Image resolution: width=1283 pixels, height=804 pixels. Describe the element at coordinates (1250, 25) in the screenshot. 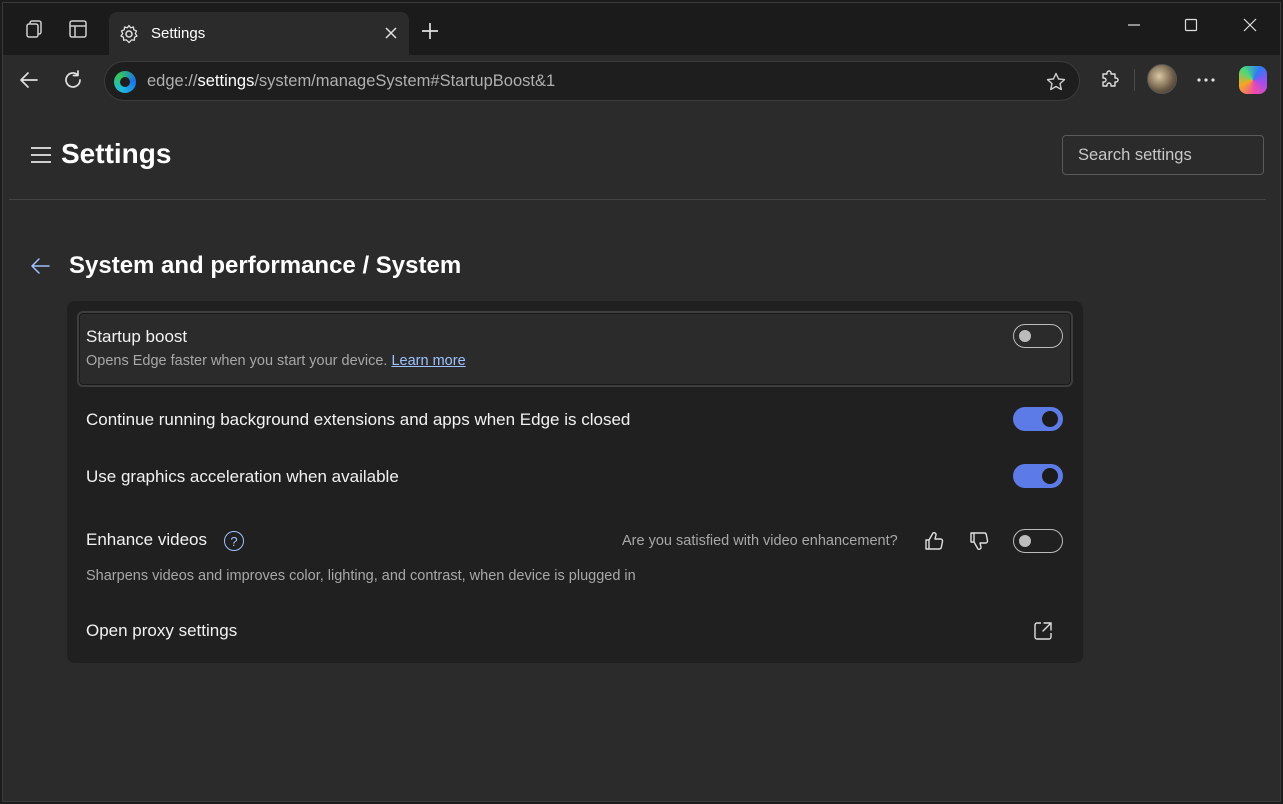

I see `close-window-icon` at that location.